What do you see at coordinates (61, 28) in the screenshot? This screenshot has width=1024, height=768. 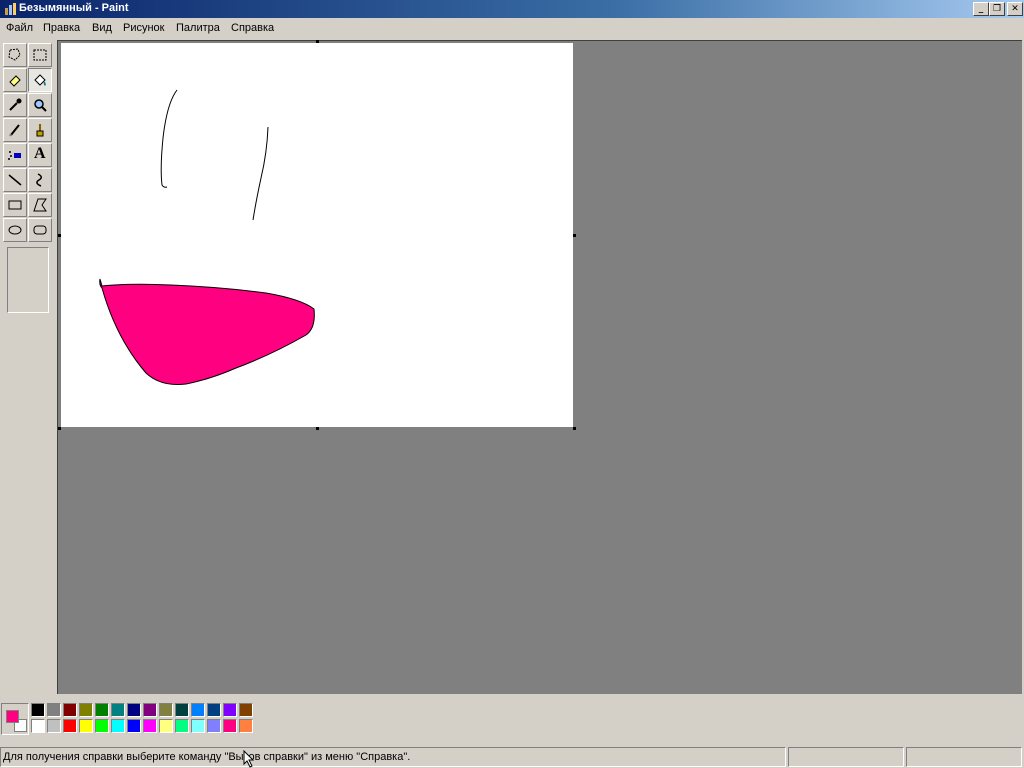 I see `menu-edit: Правка` at bounding box center [61, 28].